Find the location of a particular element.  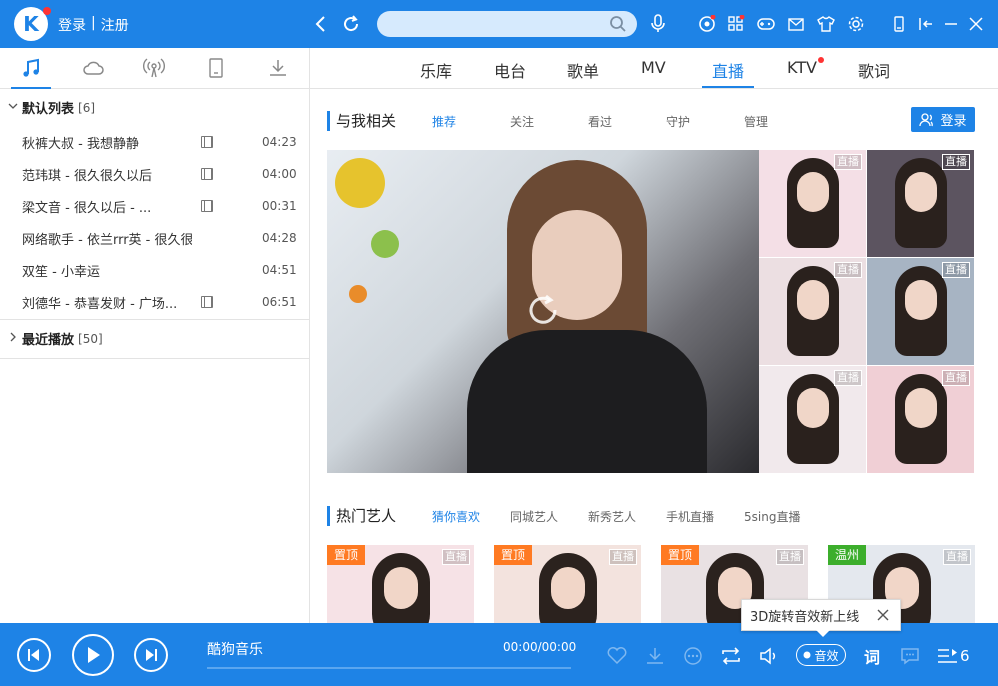

login-link: 登录 is located at coordinates (72, 25).